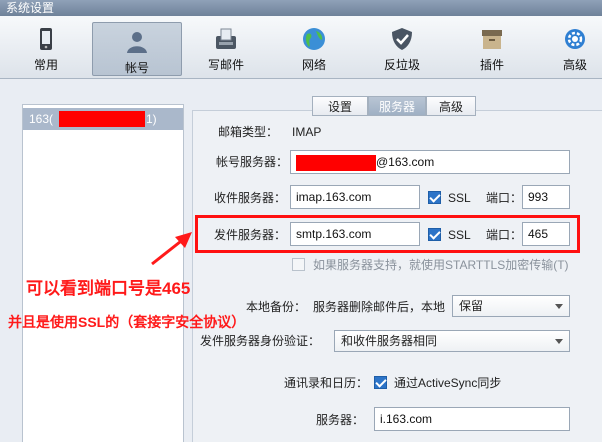 This screenshot has height=442, width=602. Describe the element at coordinates (441, 265) in the screenshot. I see `starttls-label: 如果服务器支持，就使用STARTTLS加密传输(T)` at that location.